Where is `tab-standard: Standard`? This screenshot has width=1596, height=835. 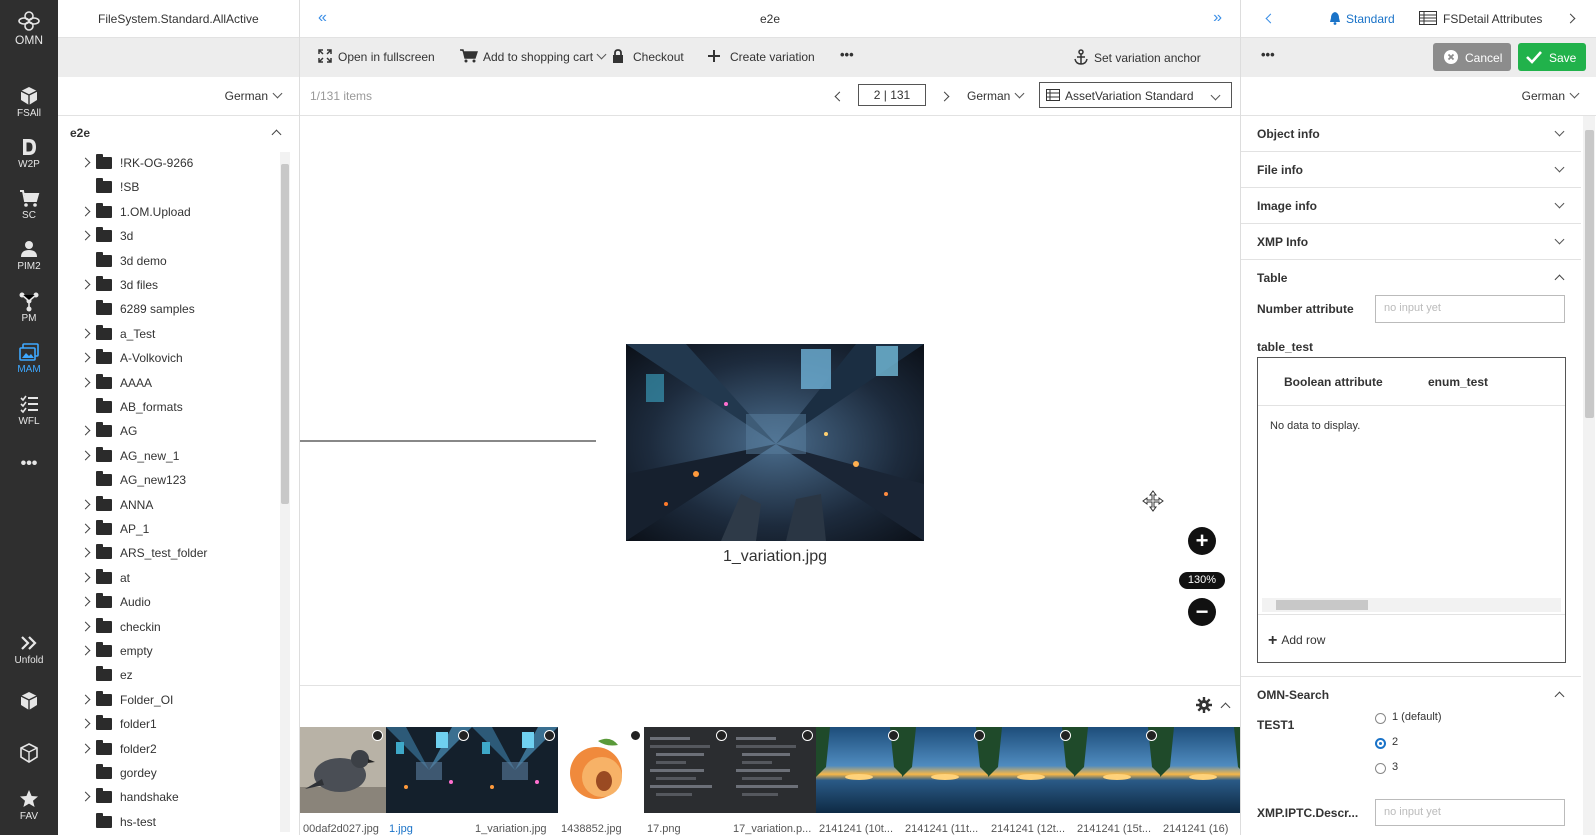 tab-standard: Standard is located at coordinates (1362, 18).